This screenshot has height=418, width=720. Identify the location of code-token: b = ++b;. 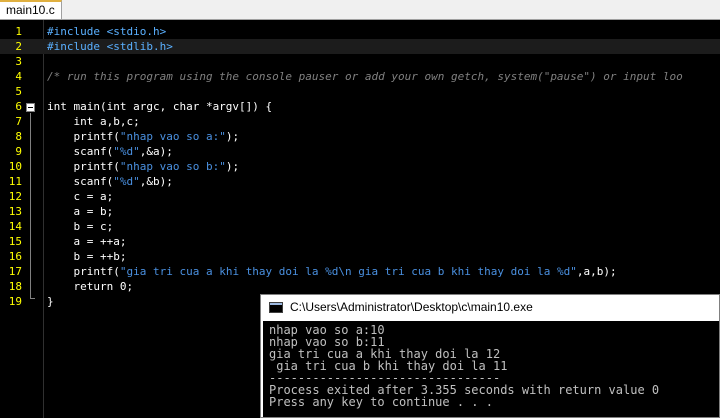
(87, 256).